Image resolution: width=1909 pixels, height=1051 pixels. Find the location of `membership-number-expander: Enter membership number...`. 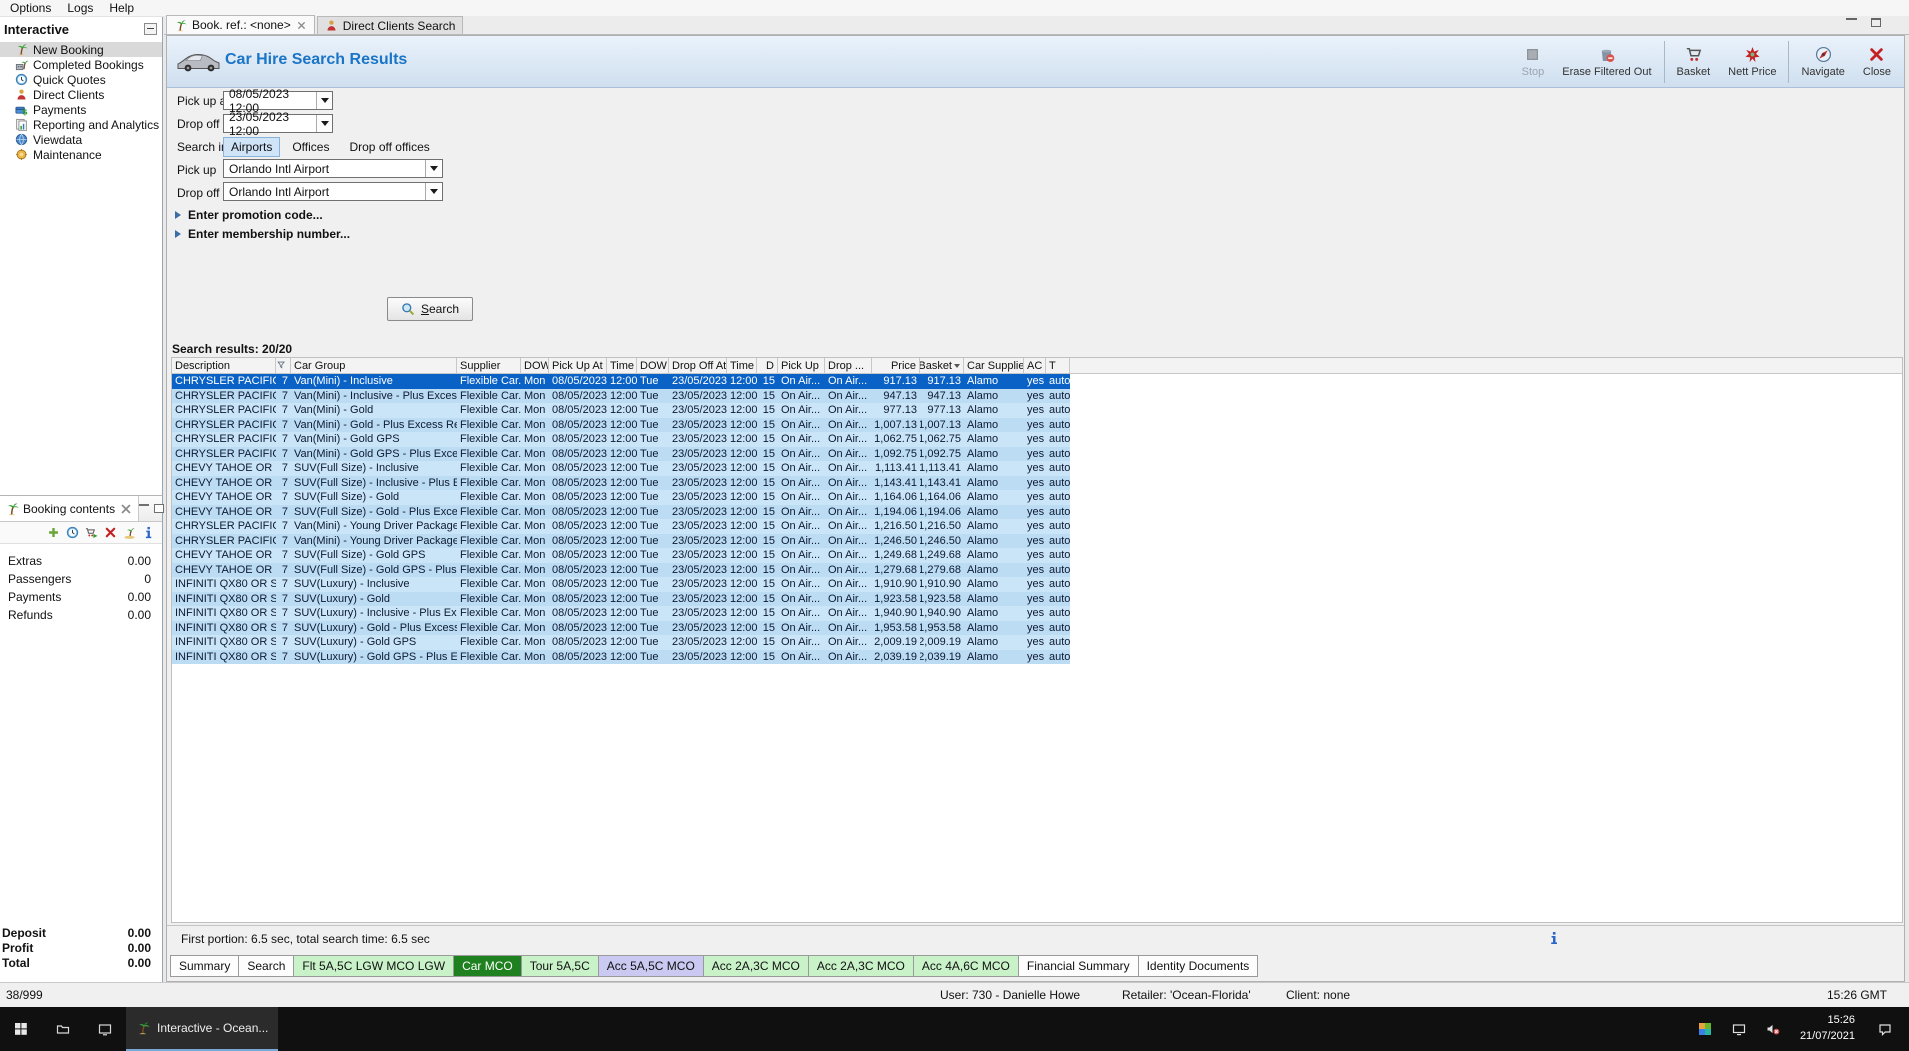

membership-number-expander: Enter membership number... is located at coordinates (262, 234).